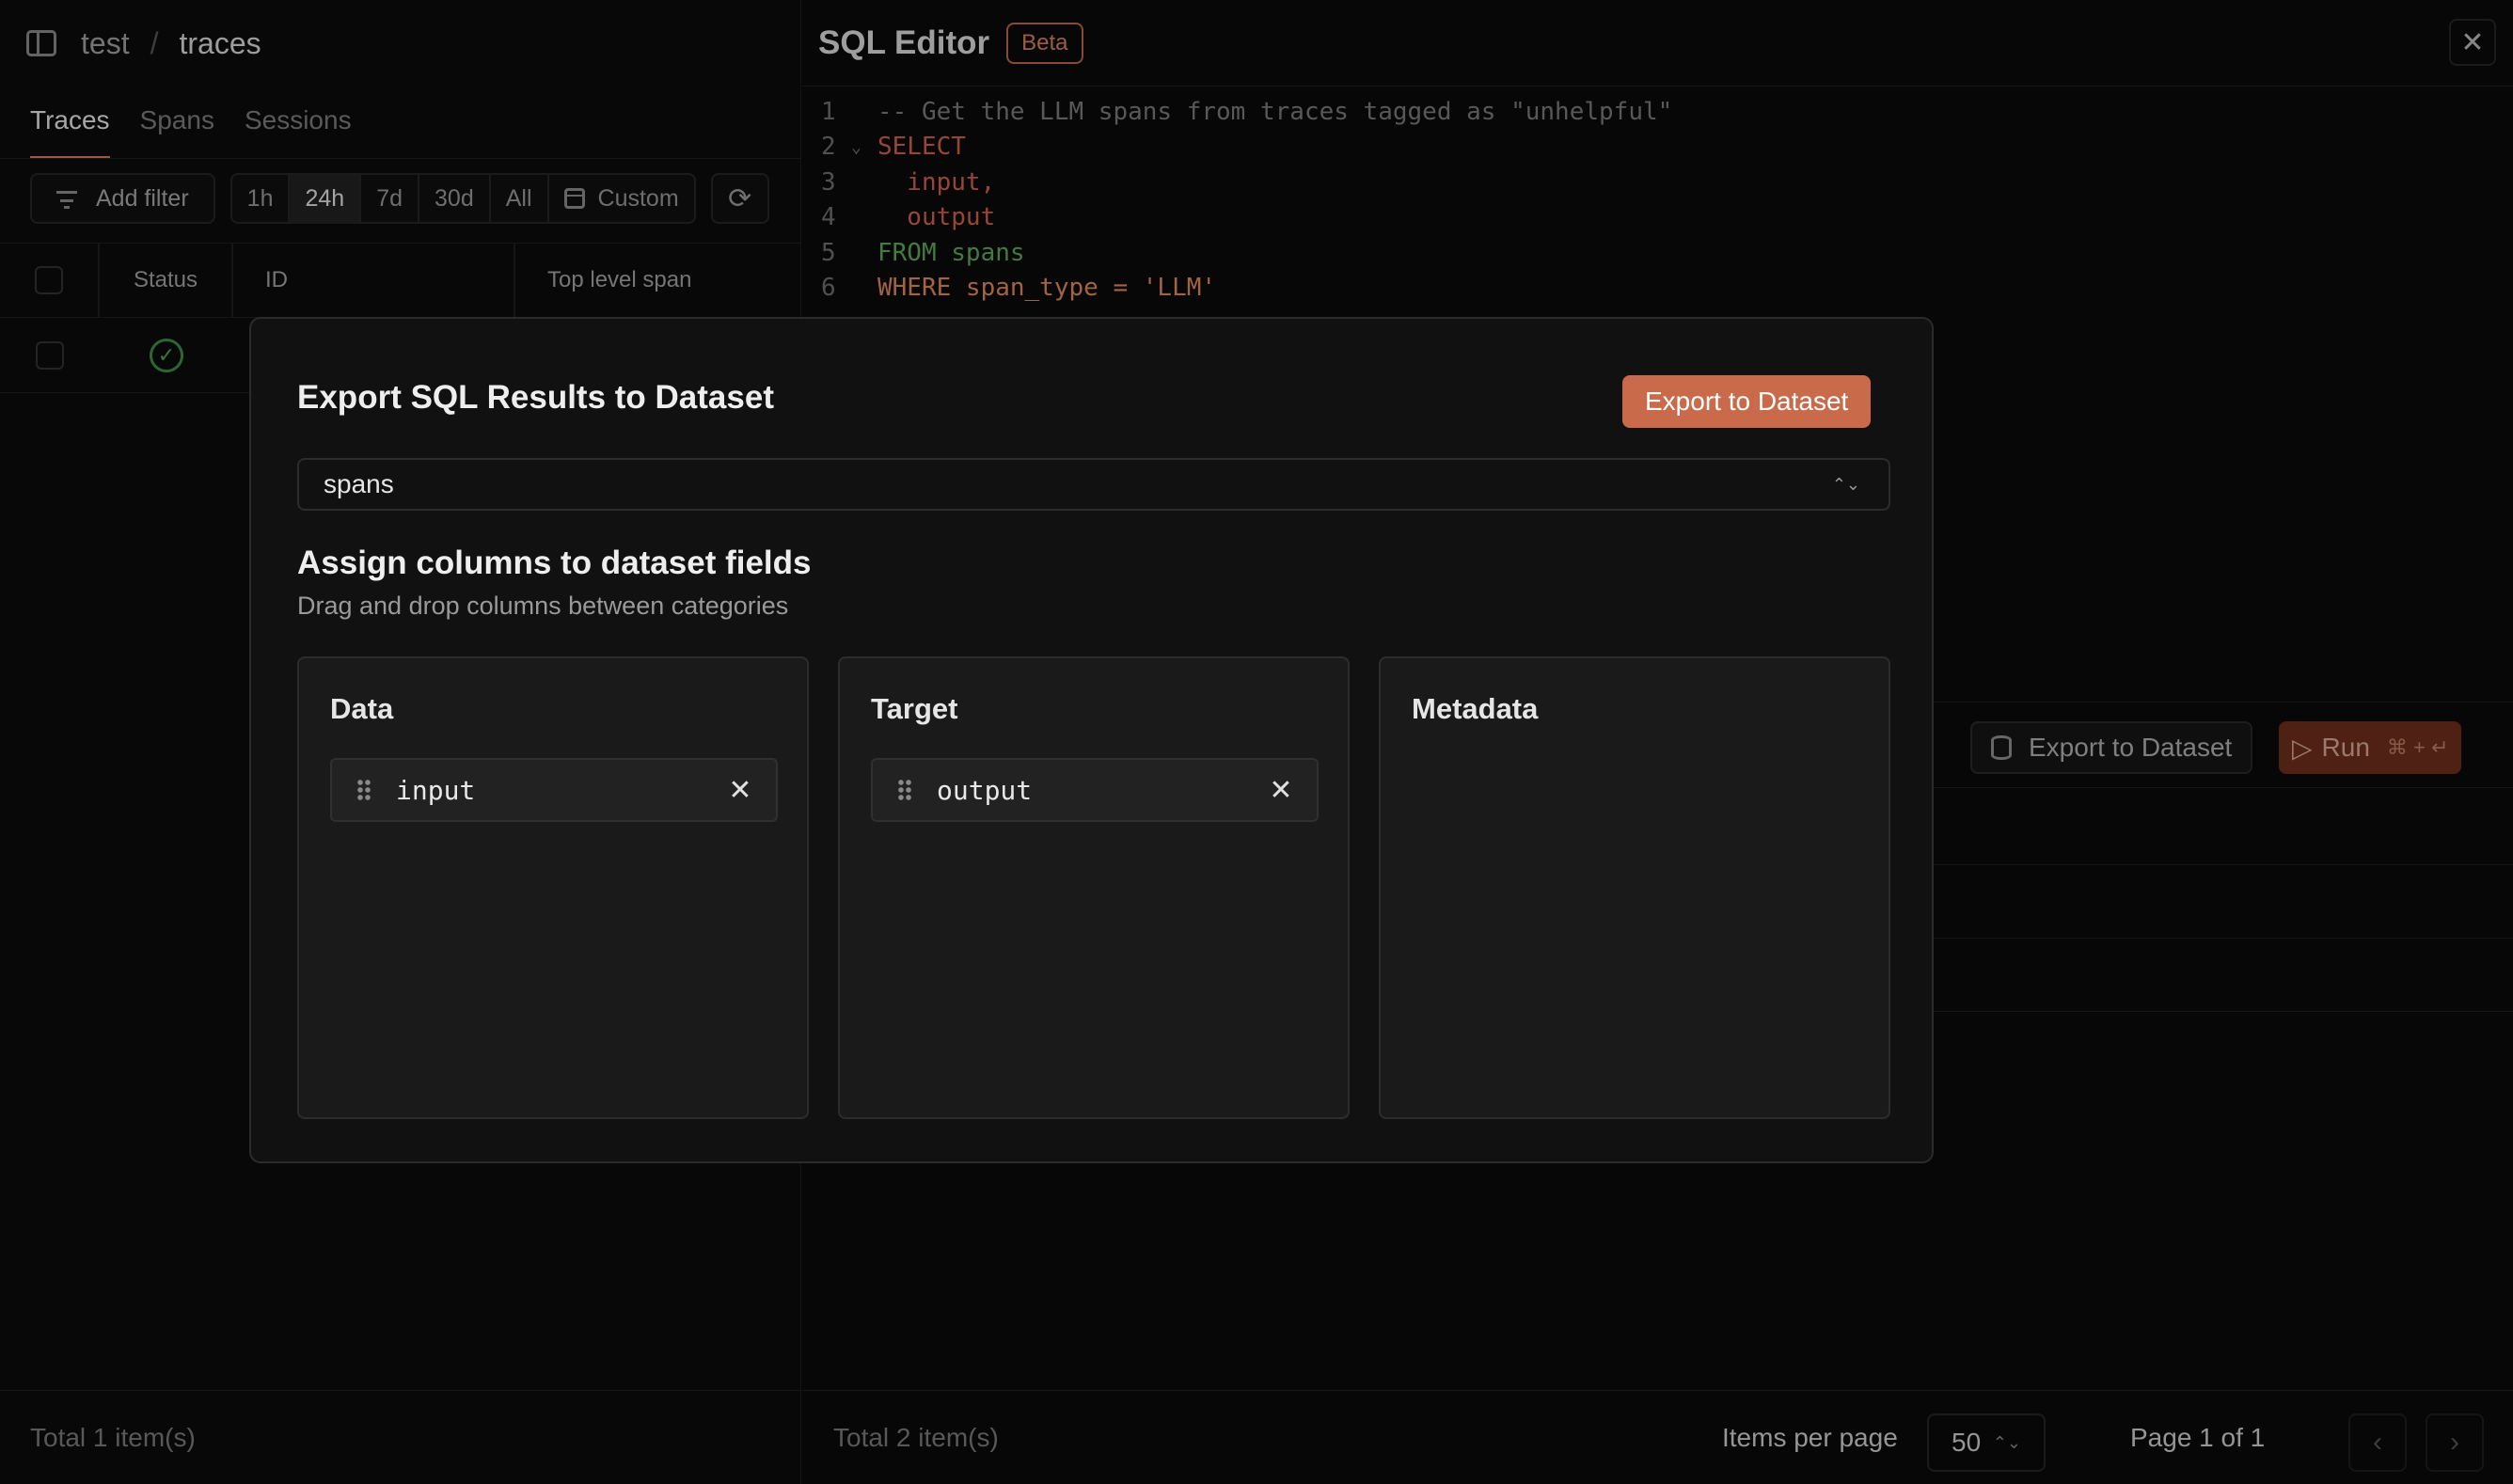 The height and width of the screenshot is (1484, 2513). I want to click on column-chip-label: output, so click(985, 790).